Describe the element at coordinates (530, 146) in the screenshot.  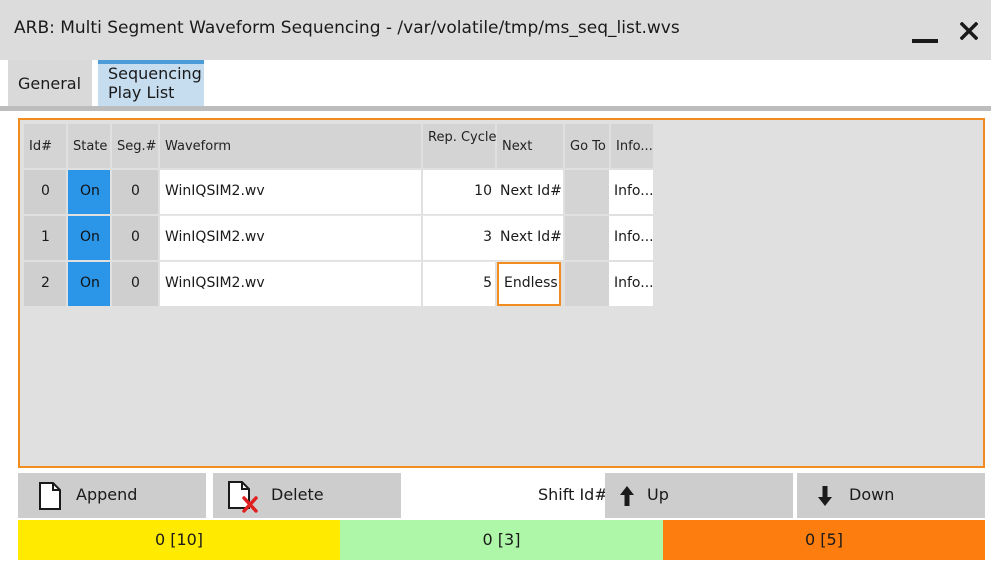
I see `column-header-next: Next` at that location.